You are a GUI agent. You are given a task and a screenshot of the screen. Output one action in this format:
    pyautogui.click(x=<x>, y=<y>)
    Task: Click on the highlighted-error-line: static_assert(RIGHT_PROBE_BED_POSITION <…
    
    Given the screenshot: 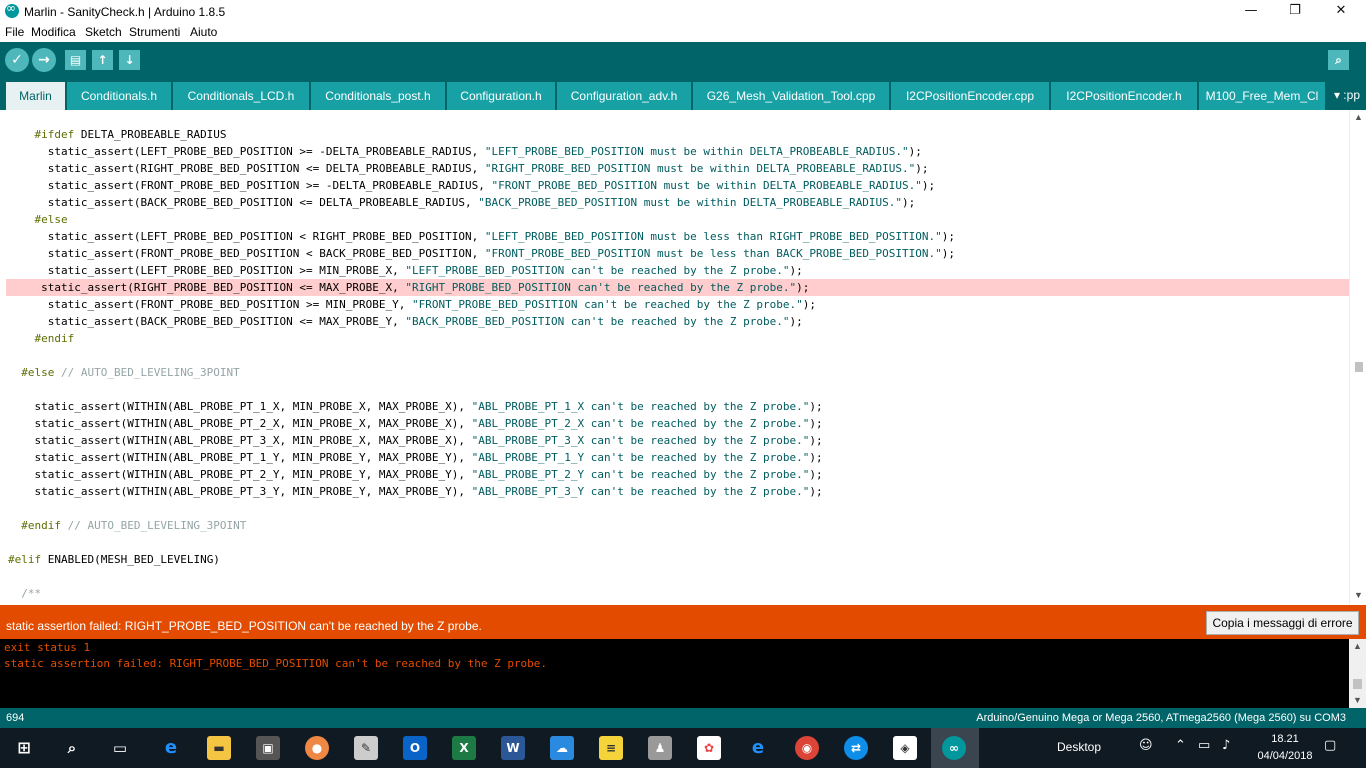 What is the action you would take?
    pyautogui.click(x=680, y=287)
    